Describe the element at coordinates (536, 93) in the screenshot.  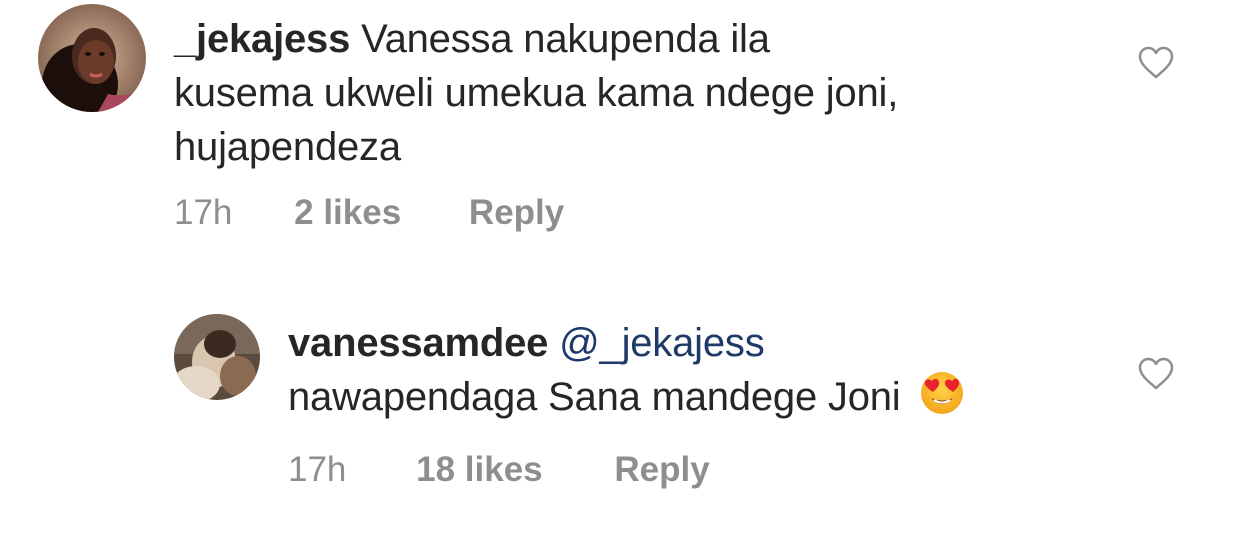
I see `comment-text-line: kusema ukweli umekua kama ndege joni,` at that location.